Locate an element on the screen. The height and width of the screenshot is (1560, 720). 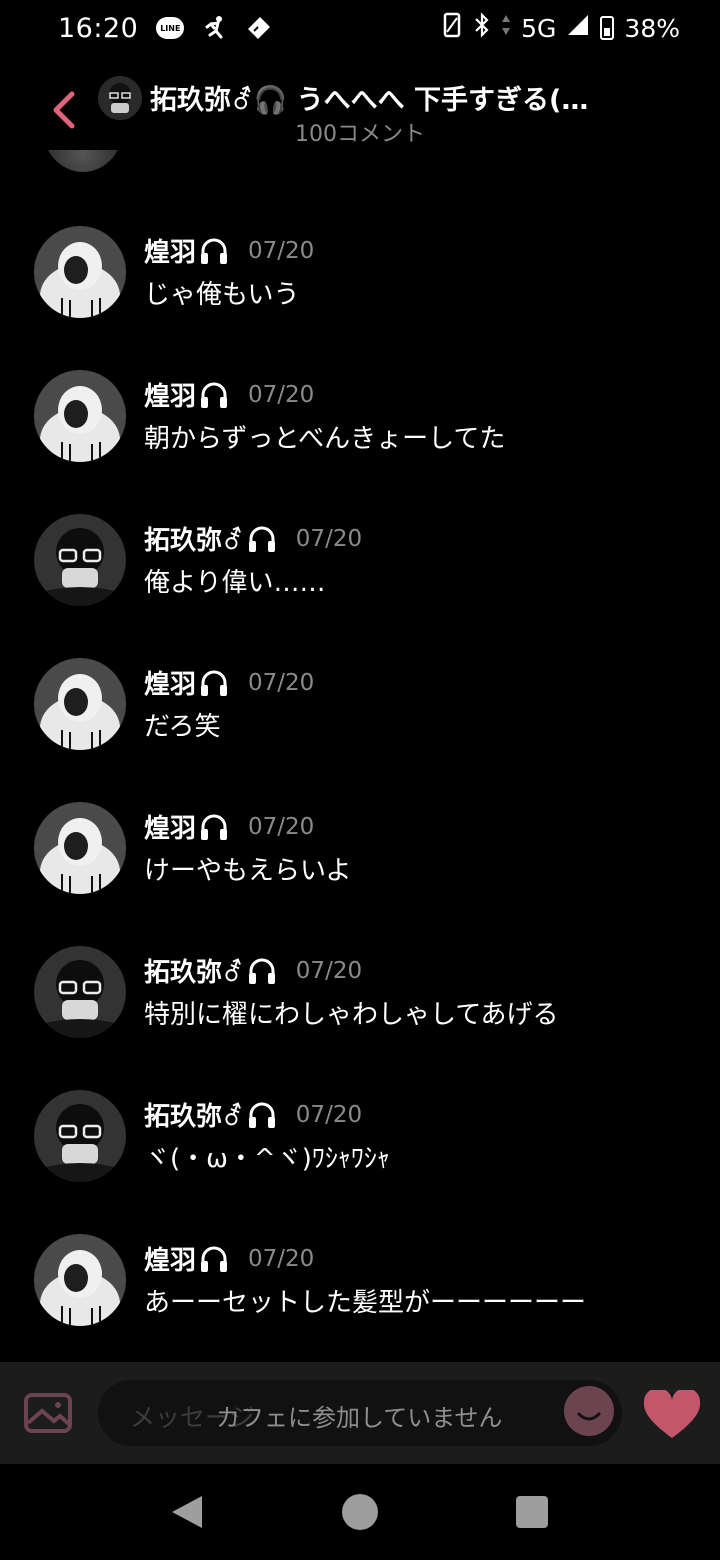
list-item: 煌羽 07/20 だろ笑 is located at coordinates (360, 708).